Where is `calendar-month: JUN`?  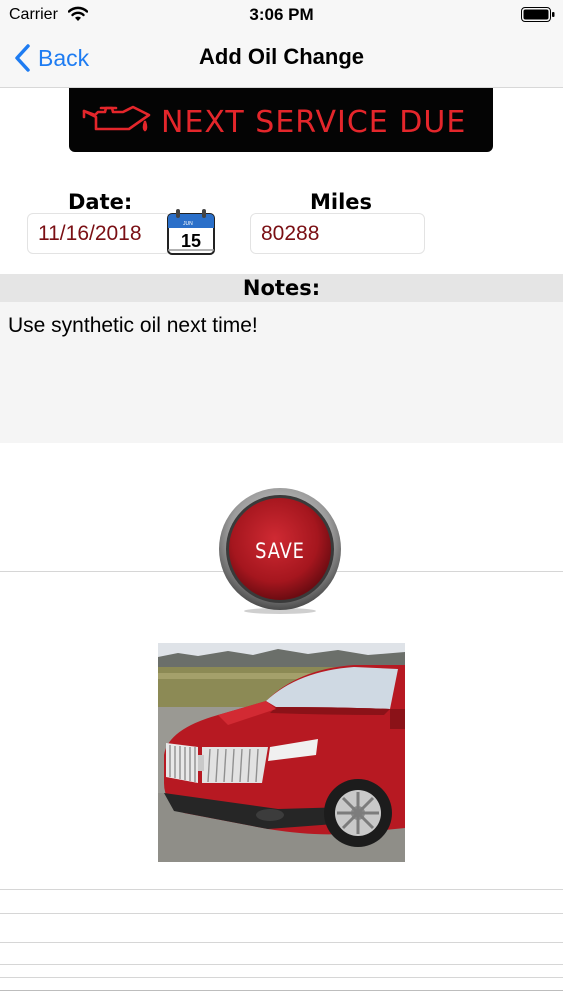 calendar-month: JUN is located at coordinates (188, 224).